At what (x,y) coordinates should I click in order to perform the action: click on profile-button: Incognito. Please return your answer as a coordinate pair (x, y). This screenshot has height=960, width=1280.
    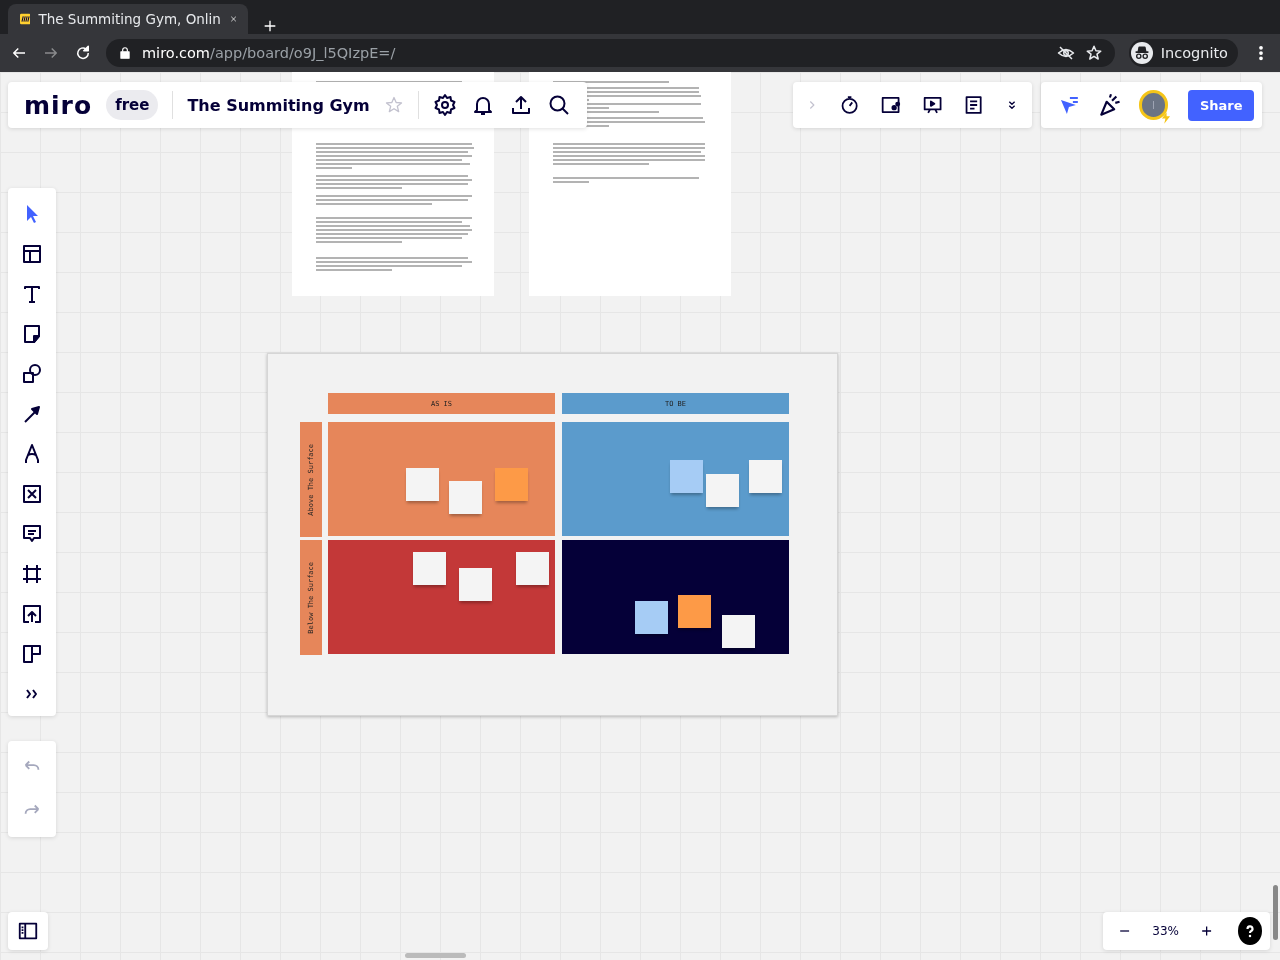
    Looking at the image, I should click on (1183, 53).